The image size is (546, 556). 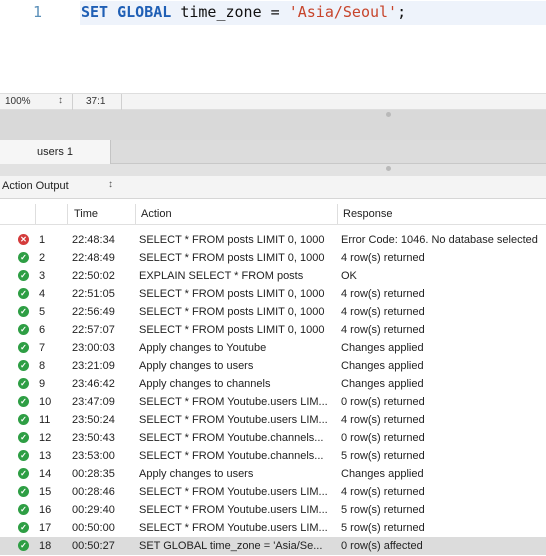 What do you see at coordinates (243, 12) in the screenshot?
I see `code-line: SET GLOBAL time_zone = 'Asia/Seoul';` at bounding box center [243, 12].